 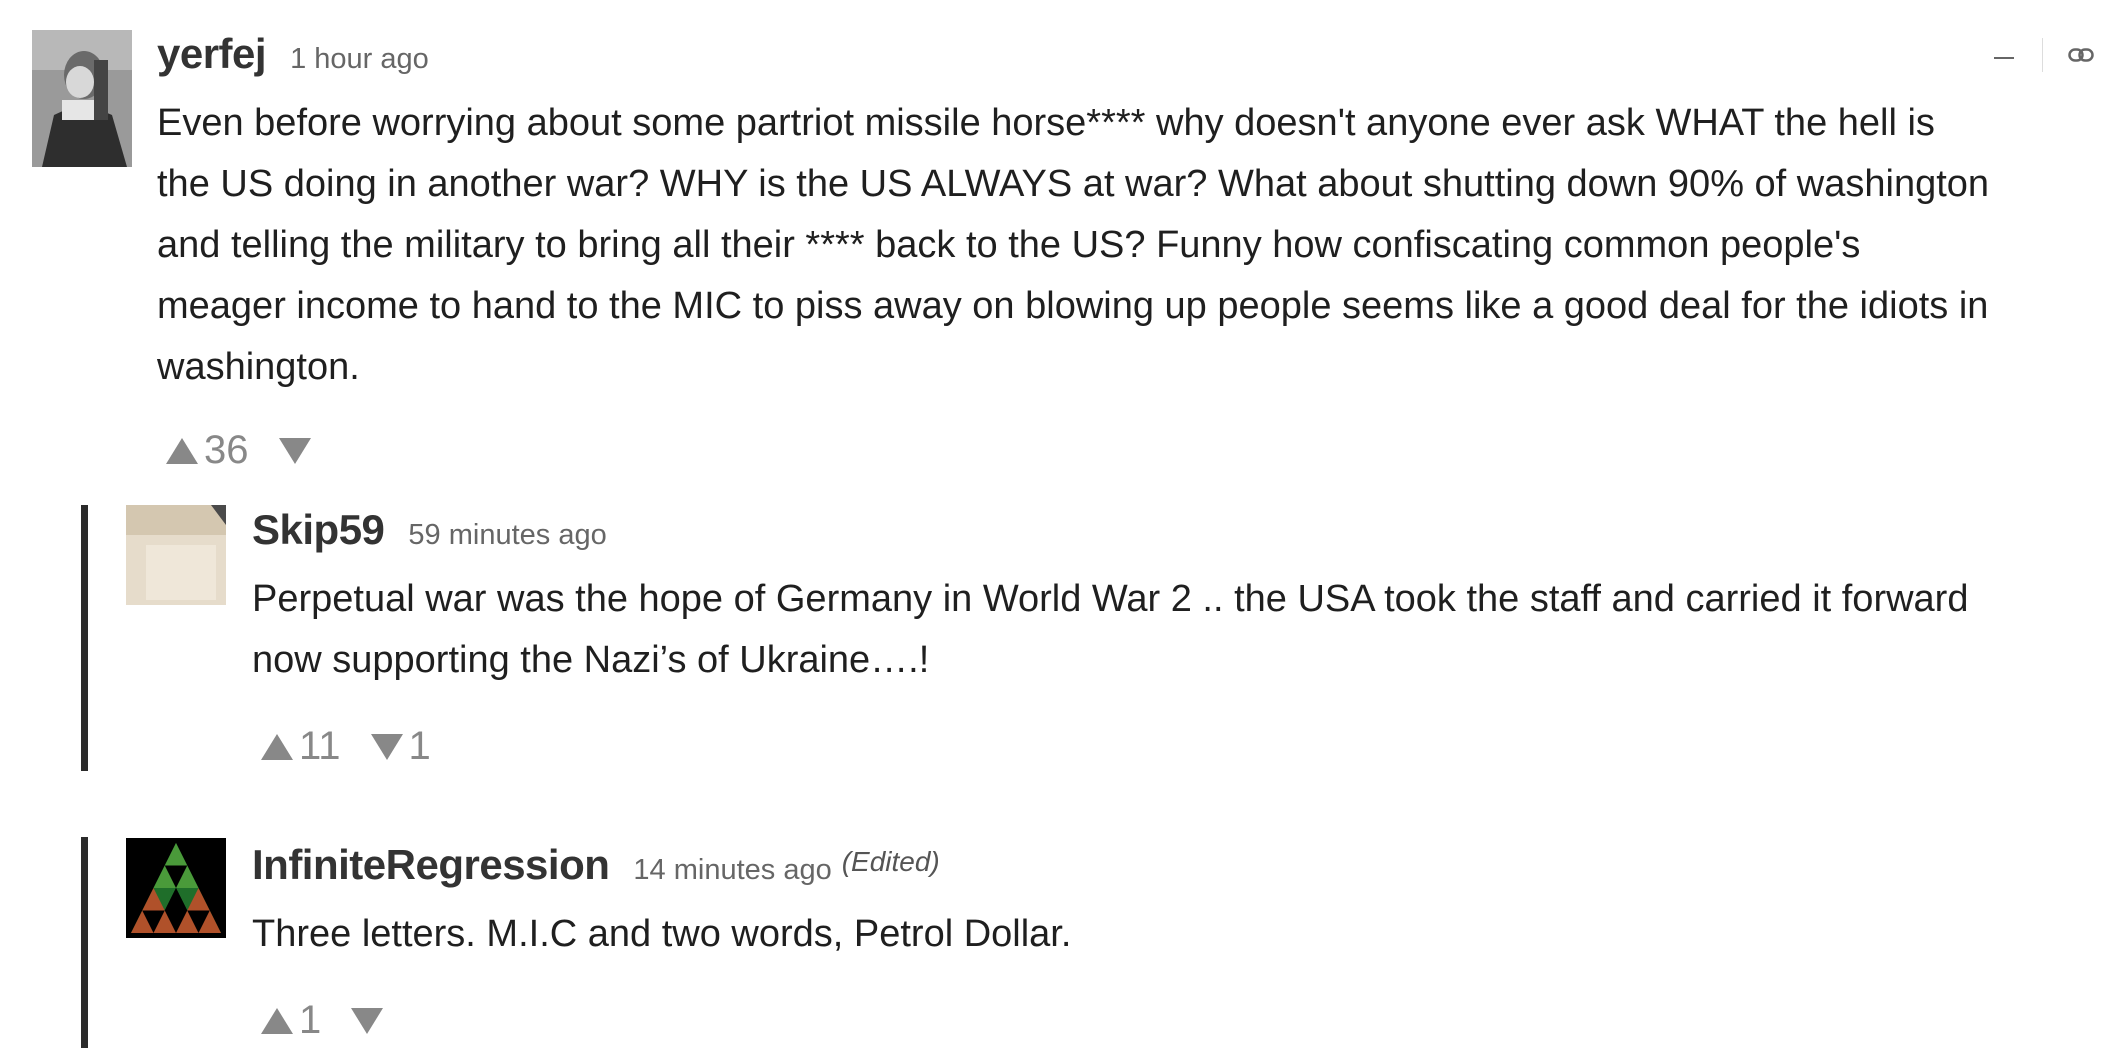 What do you see at coordinates (2004, 58) in the screenshot?
I see `minus-icon` at bounding box center [2004, 58].